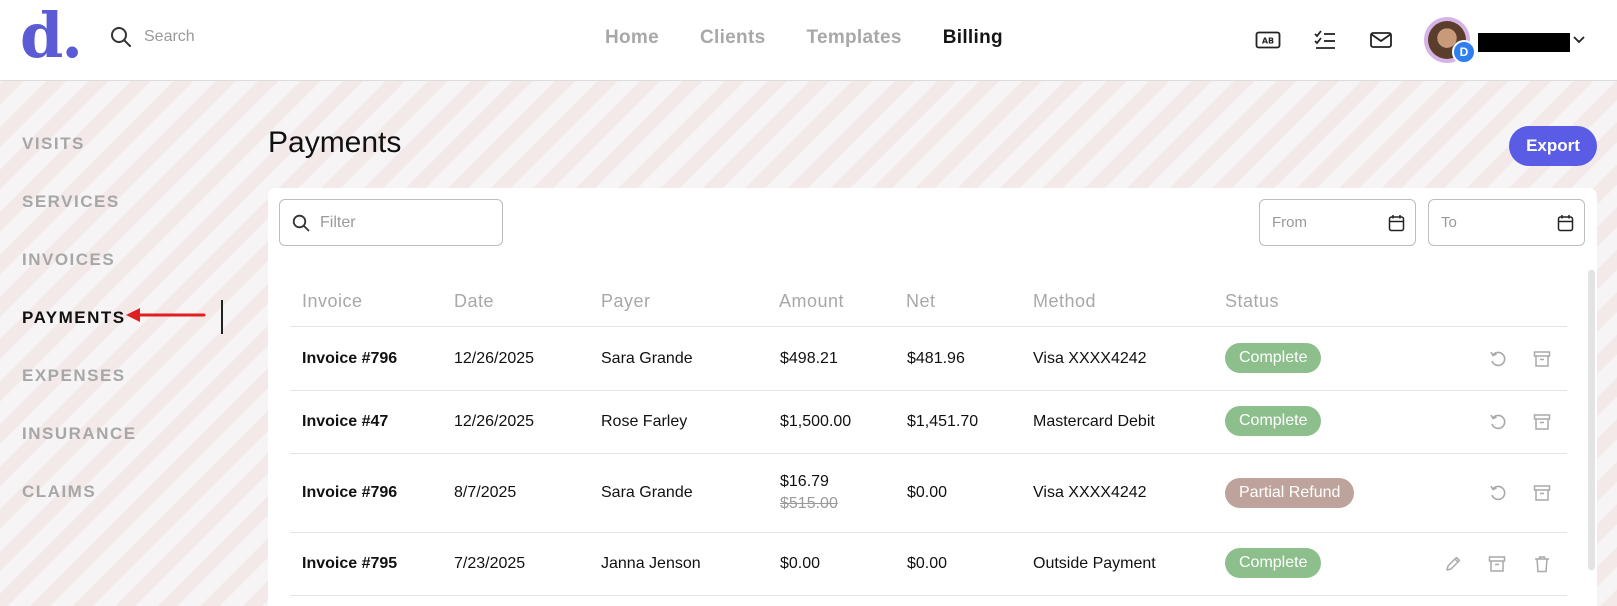  What do you see at coordinates (804, 481) in the screenshot?
I see `amount-cell: $16.79` at bounding box center [804, 481].